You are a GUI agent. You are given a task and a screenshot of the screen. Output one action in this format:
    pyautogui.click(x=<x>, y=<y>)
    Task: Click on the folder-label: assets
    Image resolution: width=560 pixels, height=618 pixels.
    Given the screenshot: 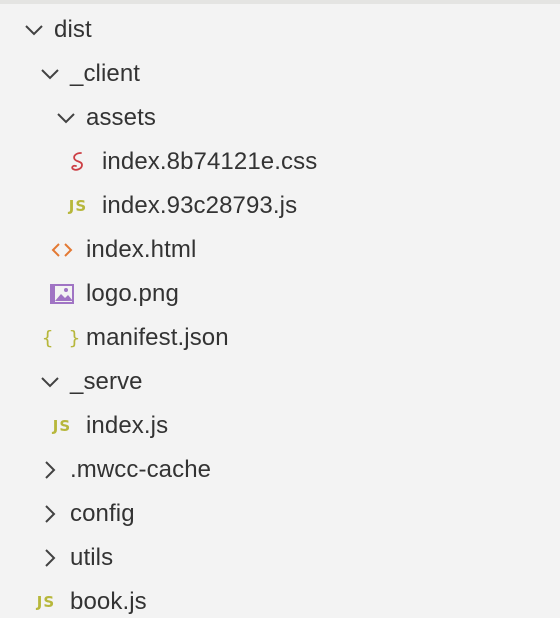 What is the action you would take?
    pyautogui.click(x=121, y=117)
    